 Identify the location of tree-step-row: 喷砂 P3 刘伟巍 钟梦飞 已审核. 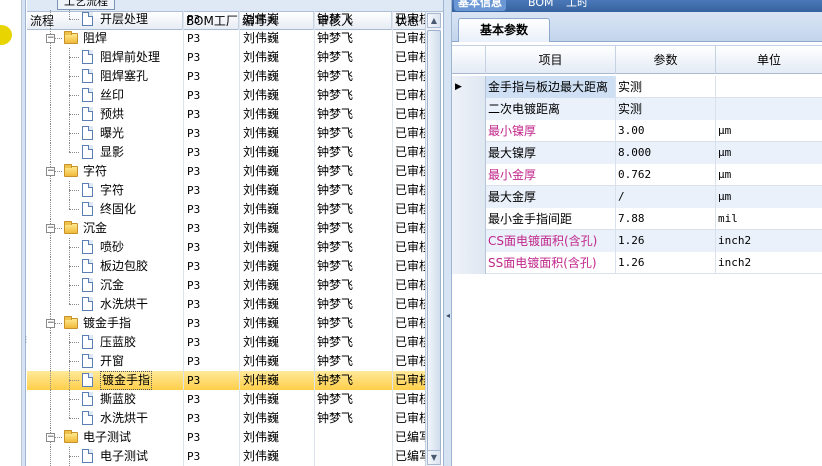
(226, 247).